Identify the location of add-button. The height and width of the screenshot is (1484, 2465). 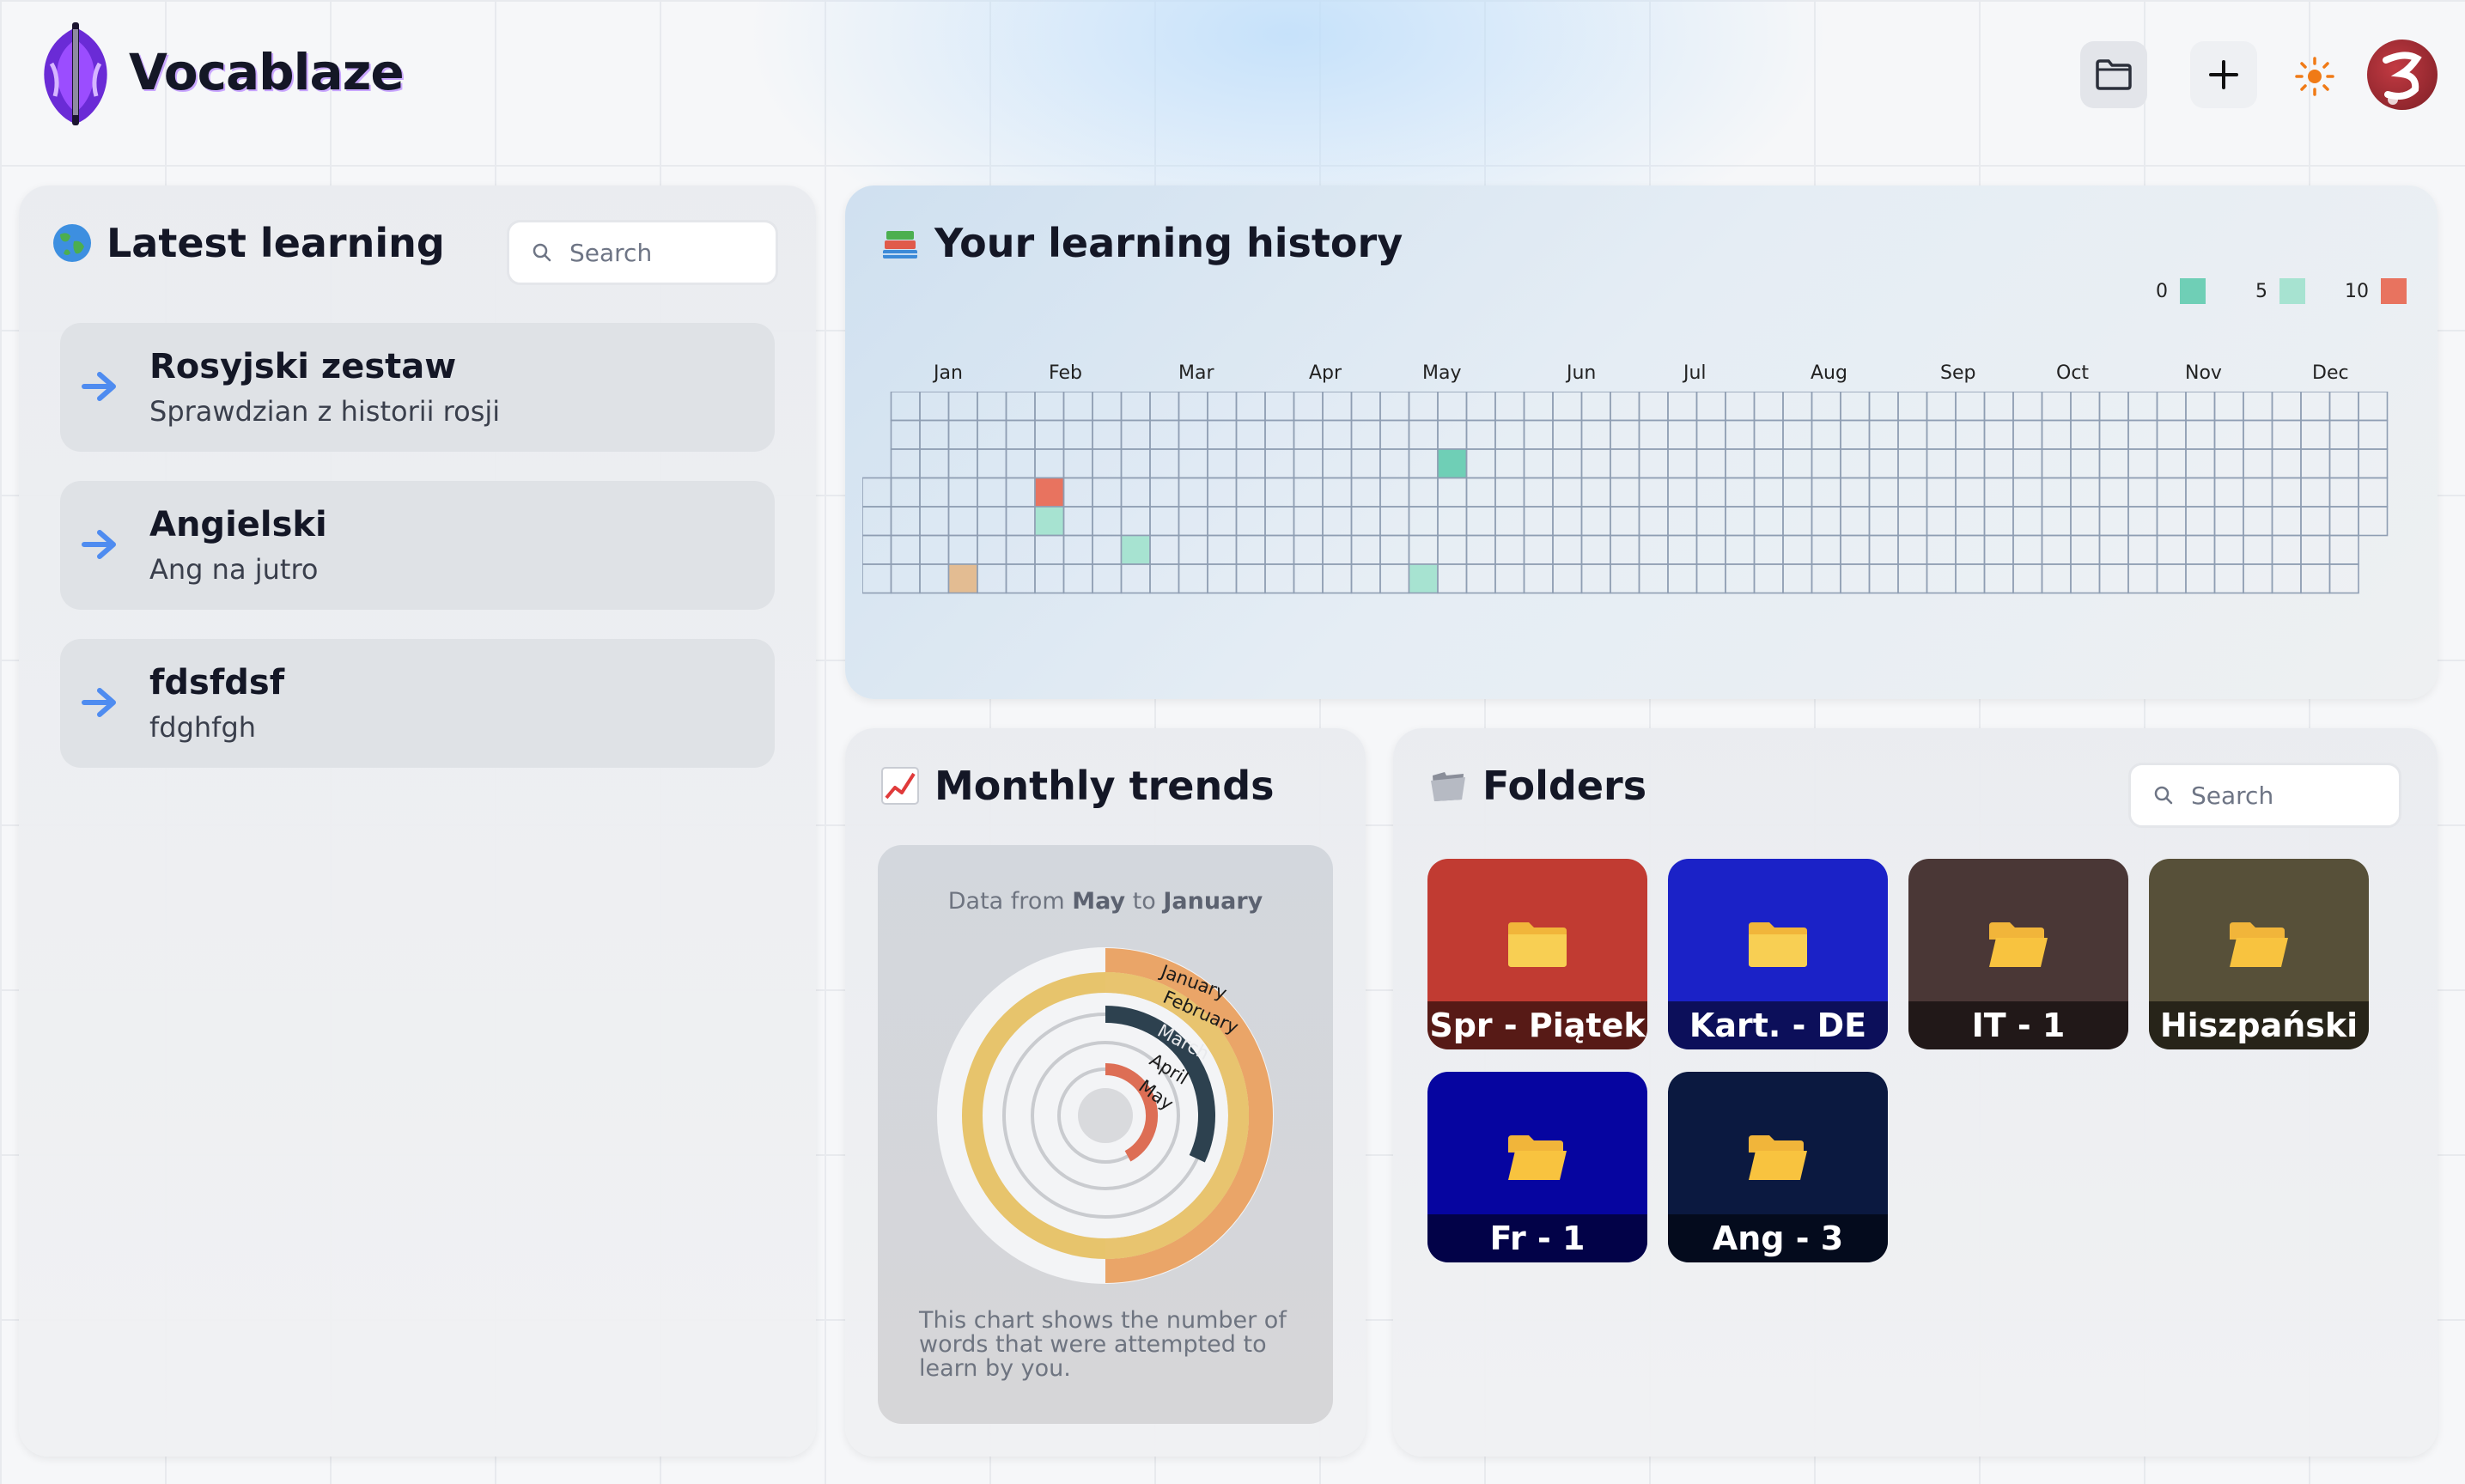
(2224, 75).